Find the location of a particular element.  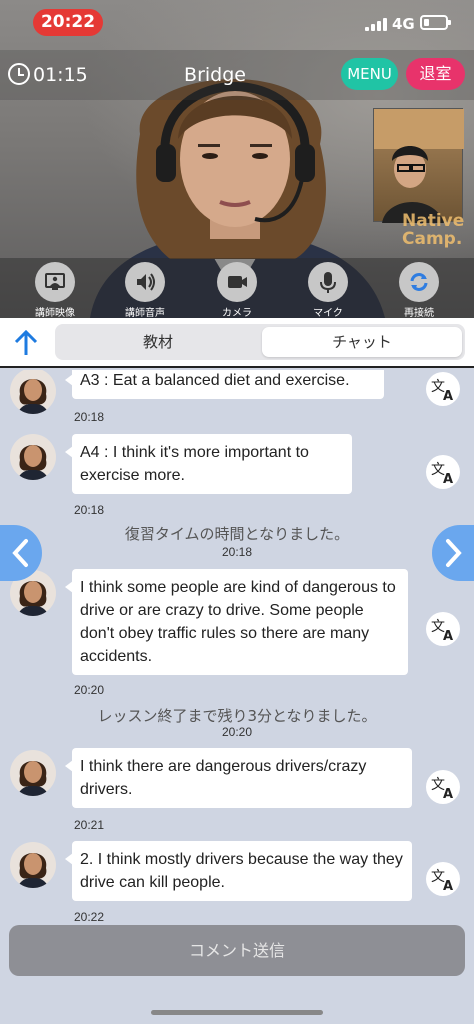

camera-toggle: カメラ is located at coordinates (237, 290).